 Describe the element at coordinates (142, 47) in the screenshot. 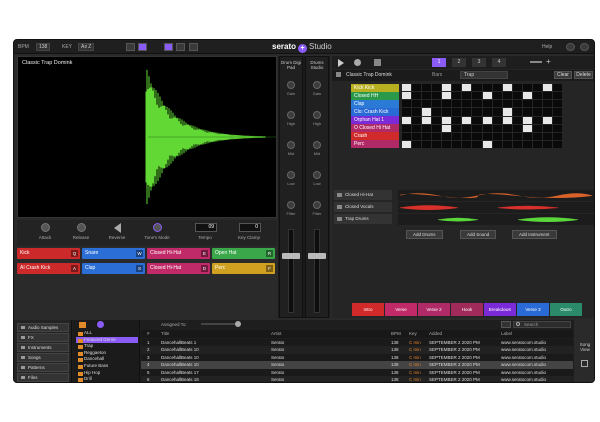

I see `record-mode-icon` at that location.